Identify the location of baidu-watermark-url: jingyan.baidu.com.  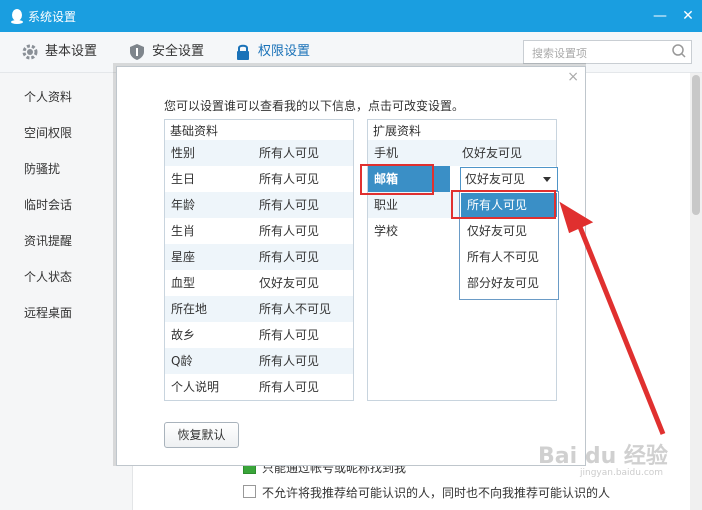
(622, 473).